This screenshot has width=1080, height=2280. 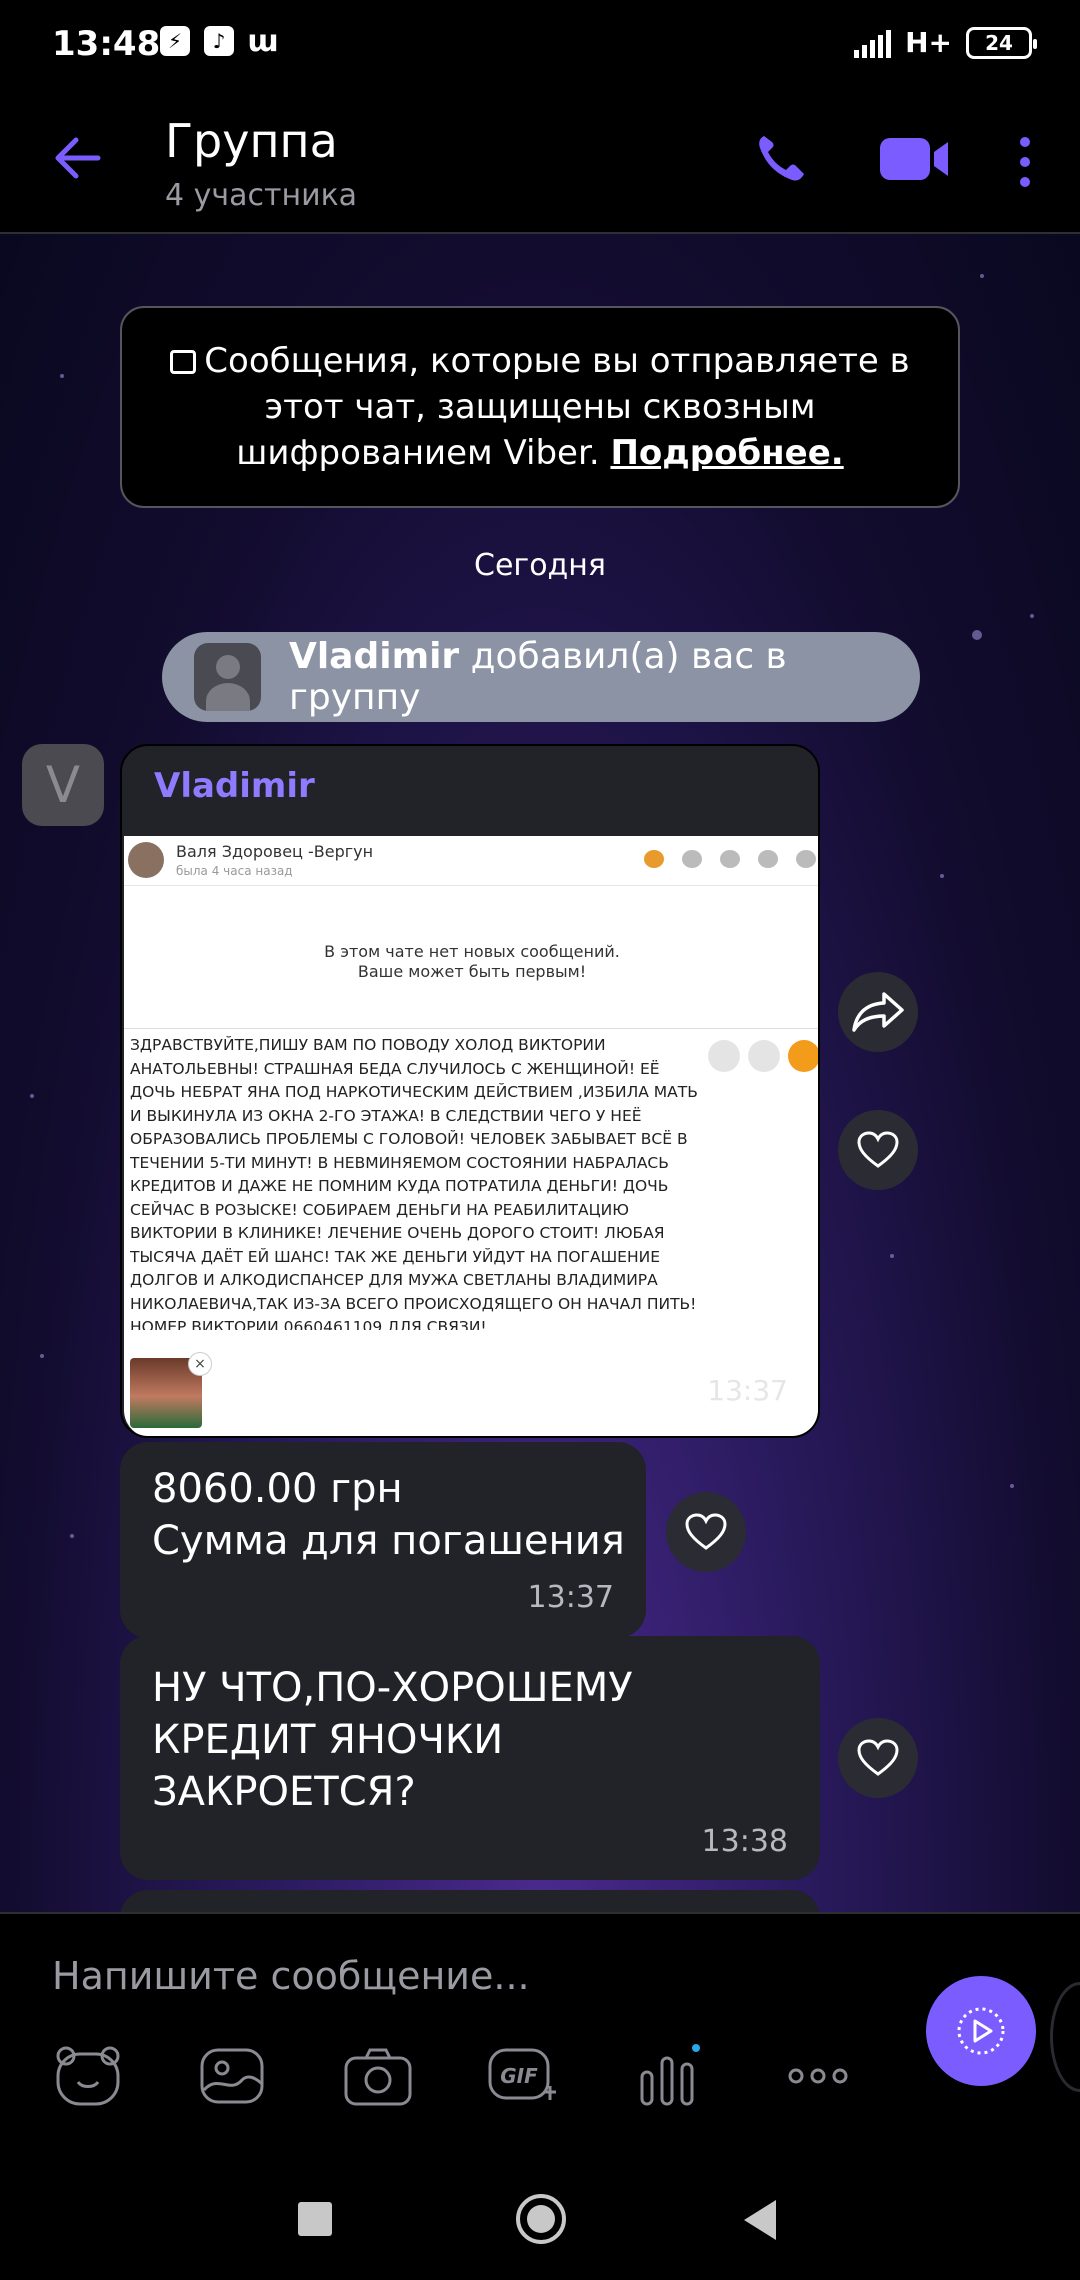 What do you see at coordinates (88, 2076) in the screenshot?
I see `sticker-icon` at bounding box center [88, 2076].